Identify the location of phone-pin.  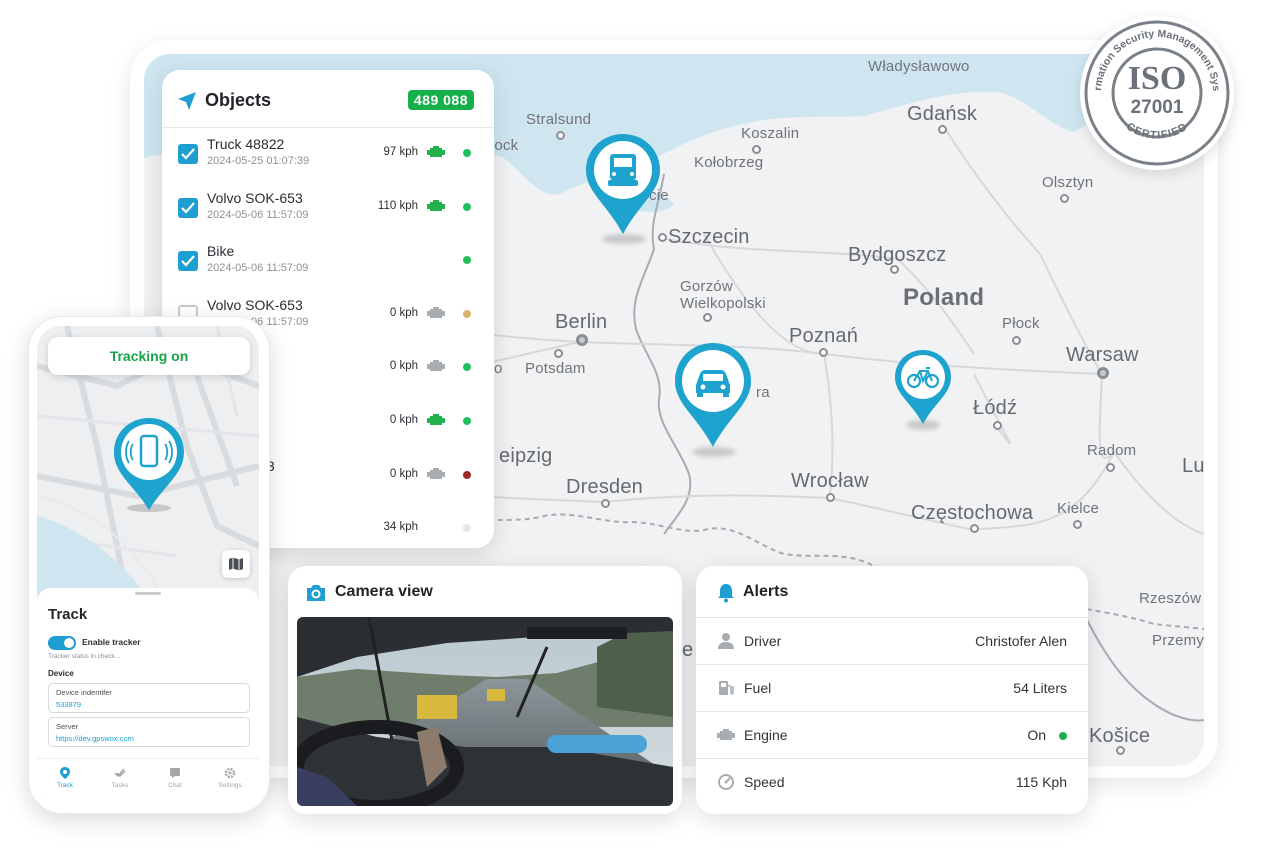
(149, 464).